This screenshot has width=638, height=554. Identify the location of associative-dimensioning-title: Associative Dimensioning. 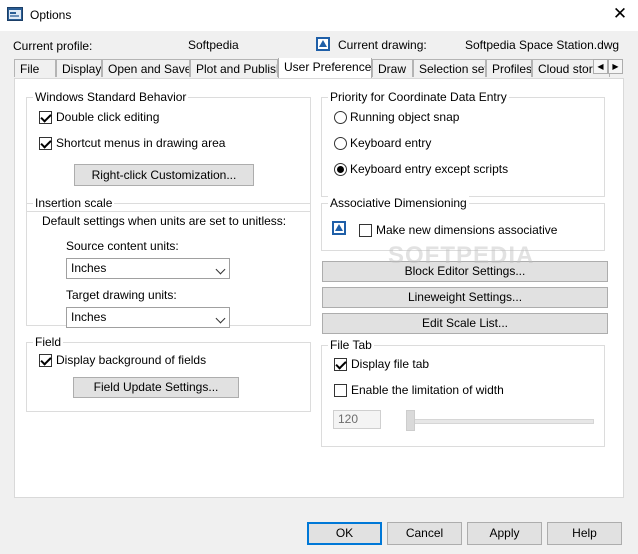
(398, 203).